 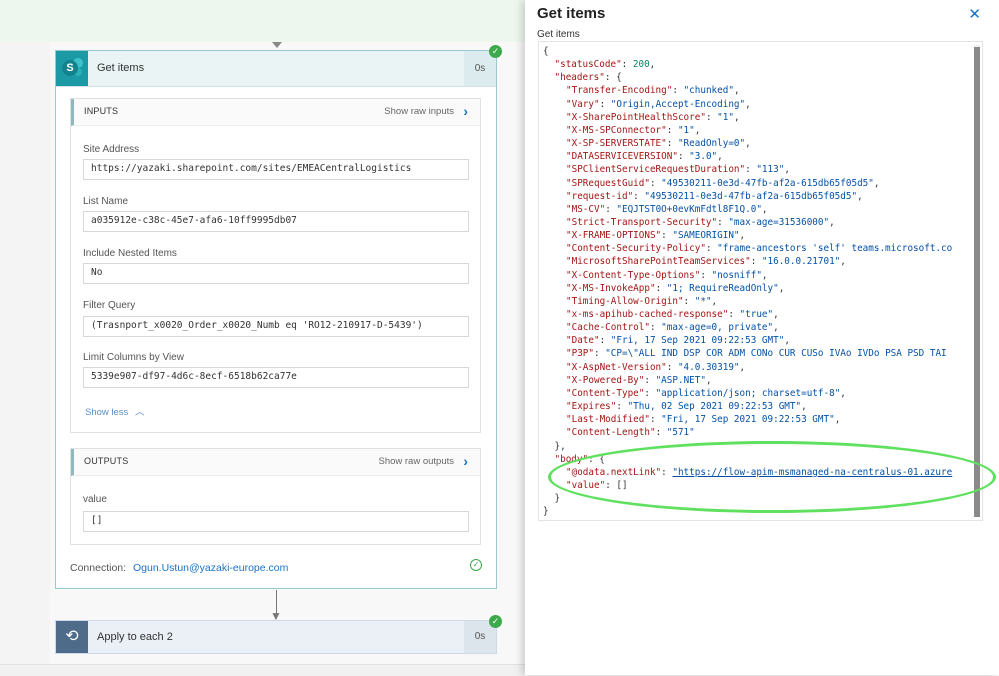 I want to click on json-punct: }, so click(x=546, y=512).